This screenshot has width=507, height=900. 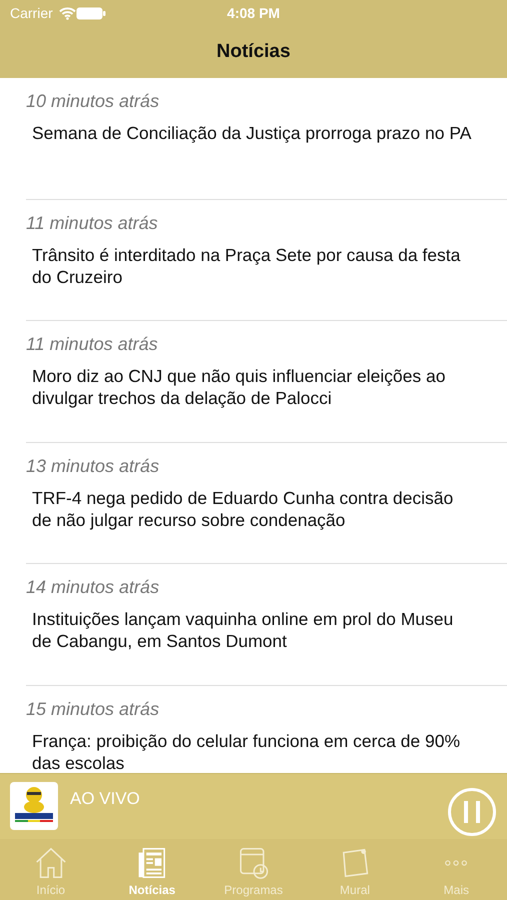 I want to click on news-time: 10 minutos atrás, so click(x=93, y=101).